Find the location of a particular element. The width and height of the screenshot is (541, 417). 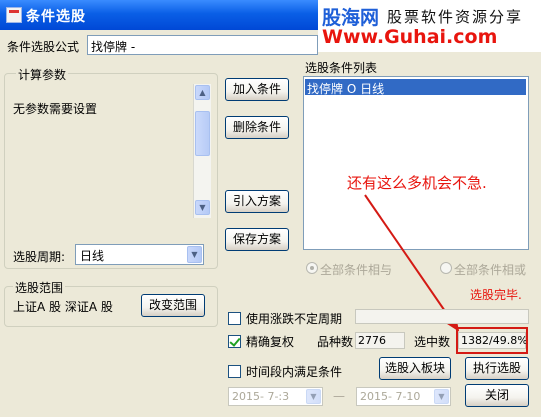

time-range-checkbox is located at coordinates (234, 371).